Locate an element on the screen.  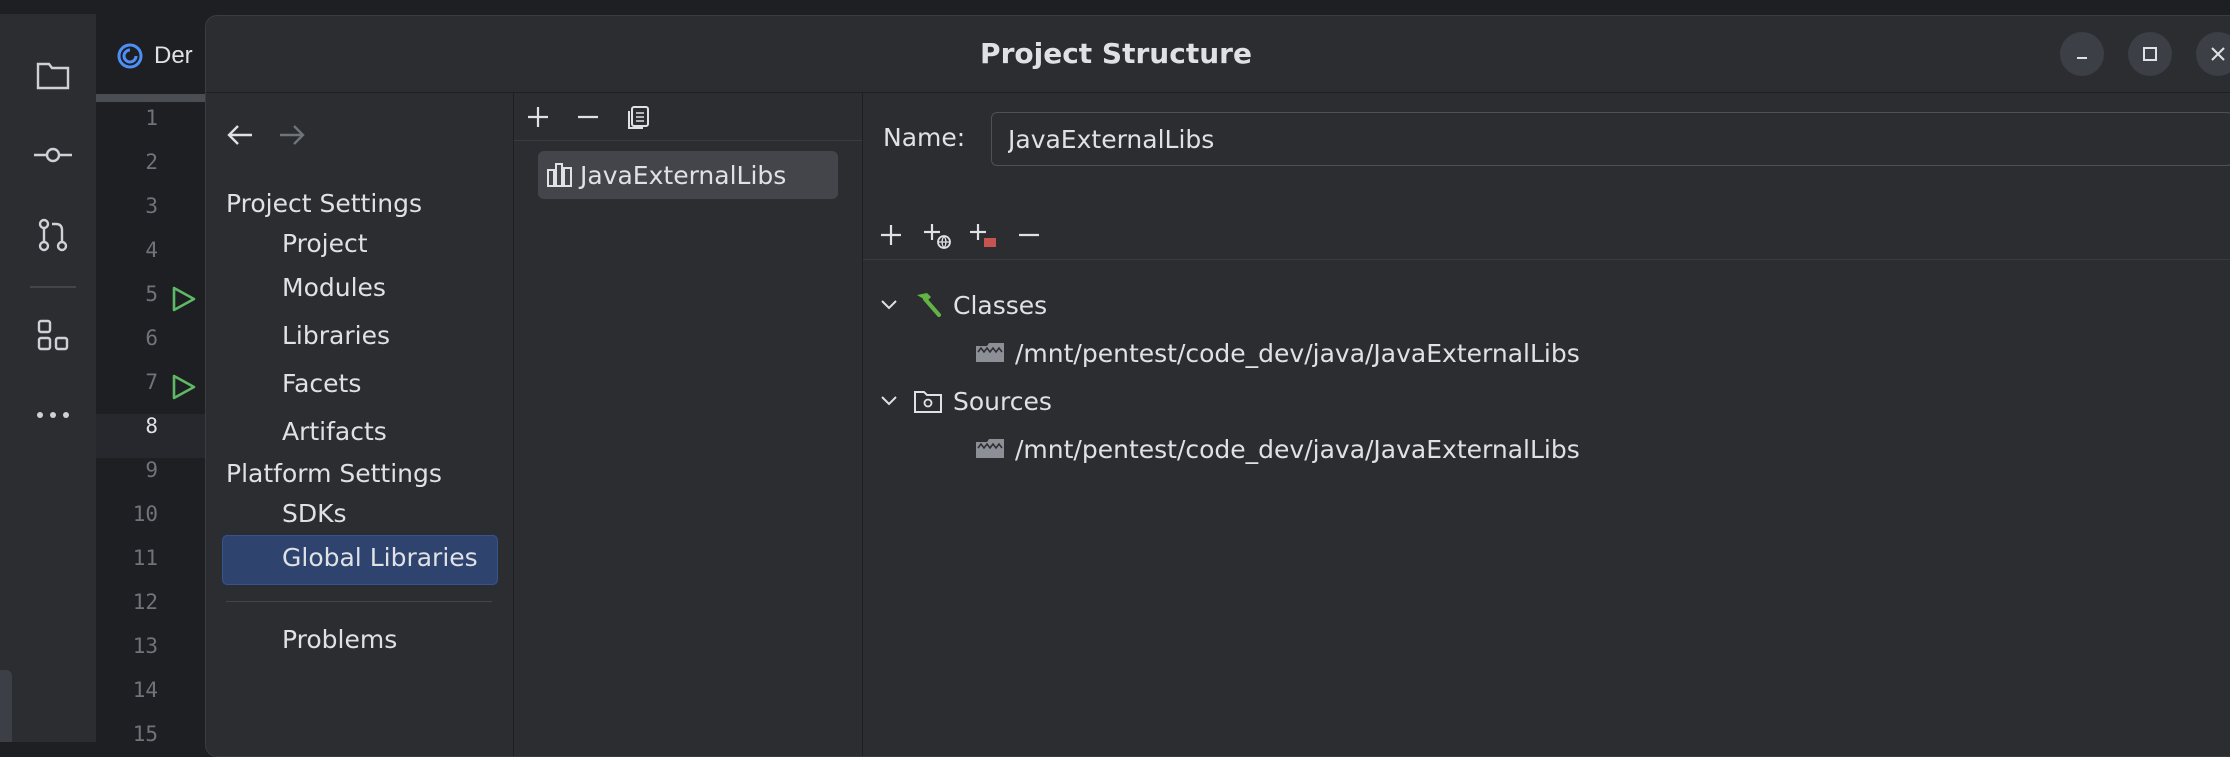
maximize-button is located at coordinates (2150, 54).